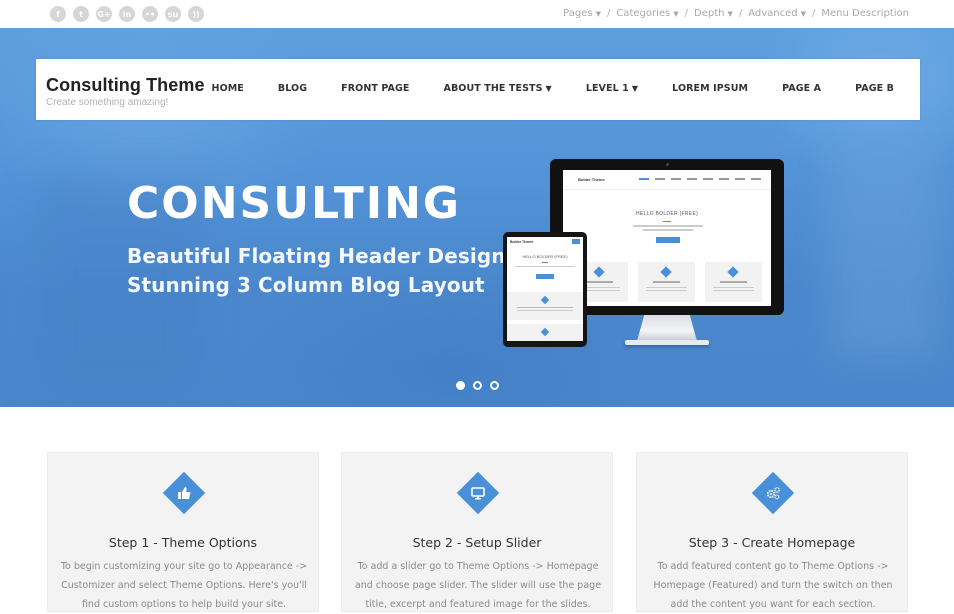  Describe the element at coordinates (58, 14) in the screenshot. I see `facebook-icon: f` at that location.